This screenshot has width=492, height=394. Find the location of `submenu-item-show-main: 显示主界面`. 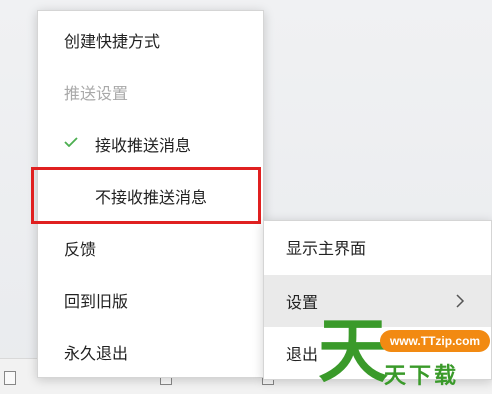

submenu-item-show-main: 显示主界面 is located at coordinates (377, 247).